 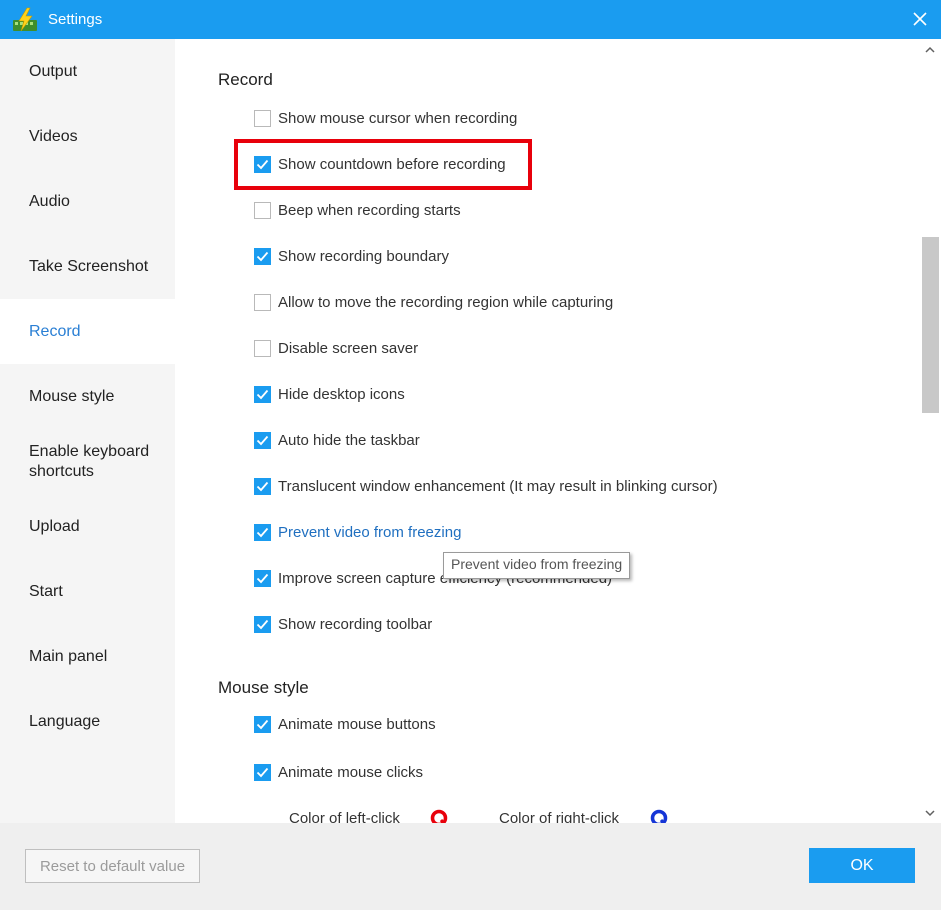 I want to click on sidebar-item-mouse-style: Mouse style, so click(x=87, y=396).